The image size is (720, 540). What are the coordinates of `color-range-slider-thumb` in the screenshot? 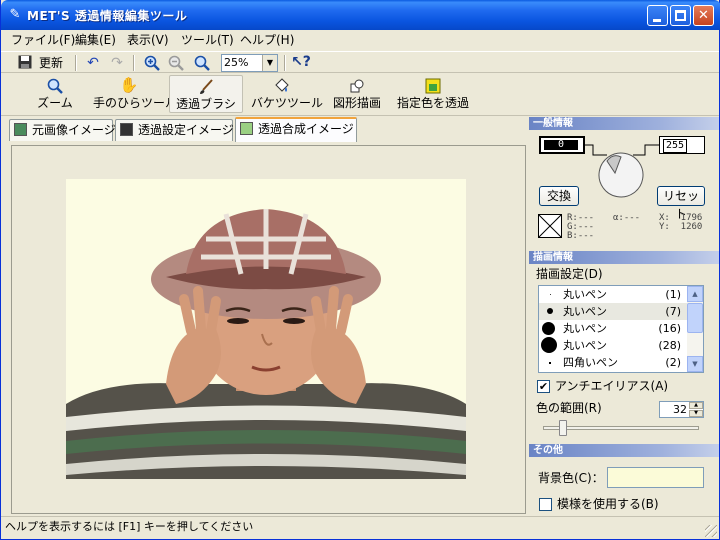 It's located at (563, 428).